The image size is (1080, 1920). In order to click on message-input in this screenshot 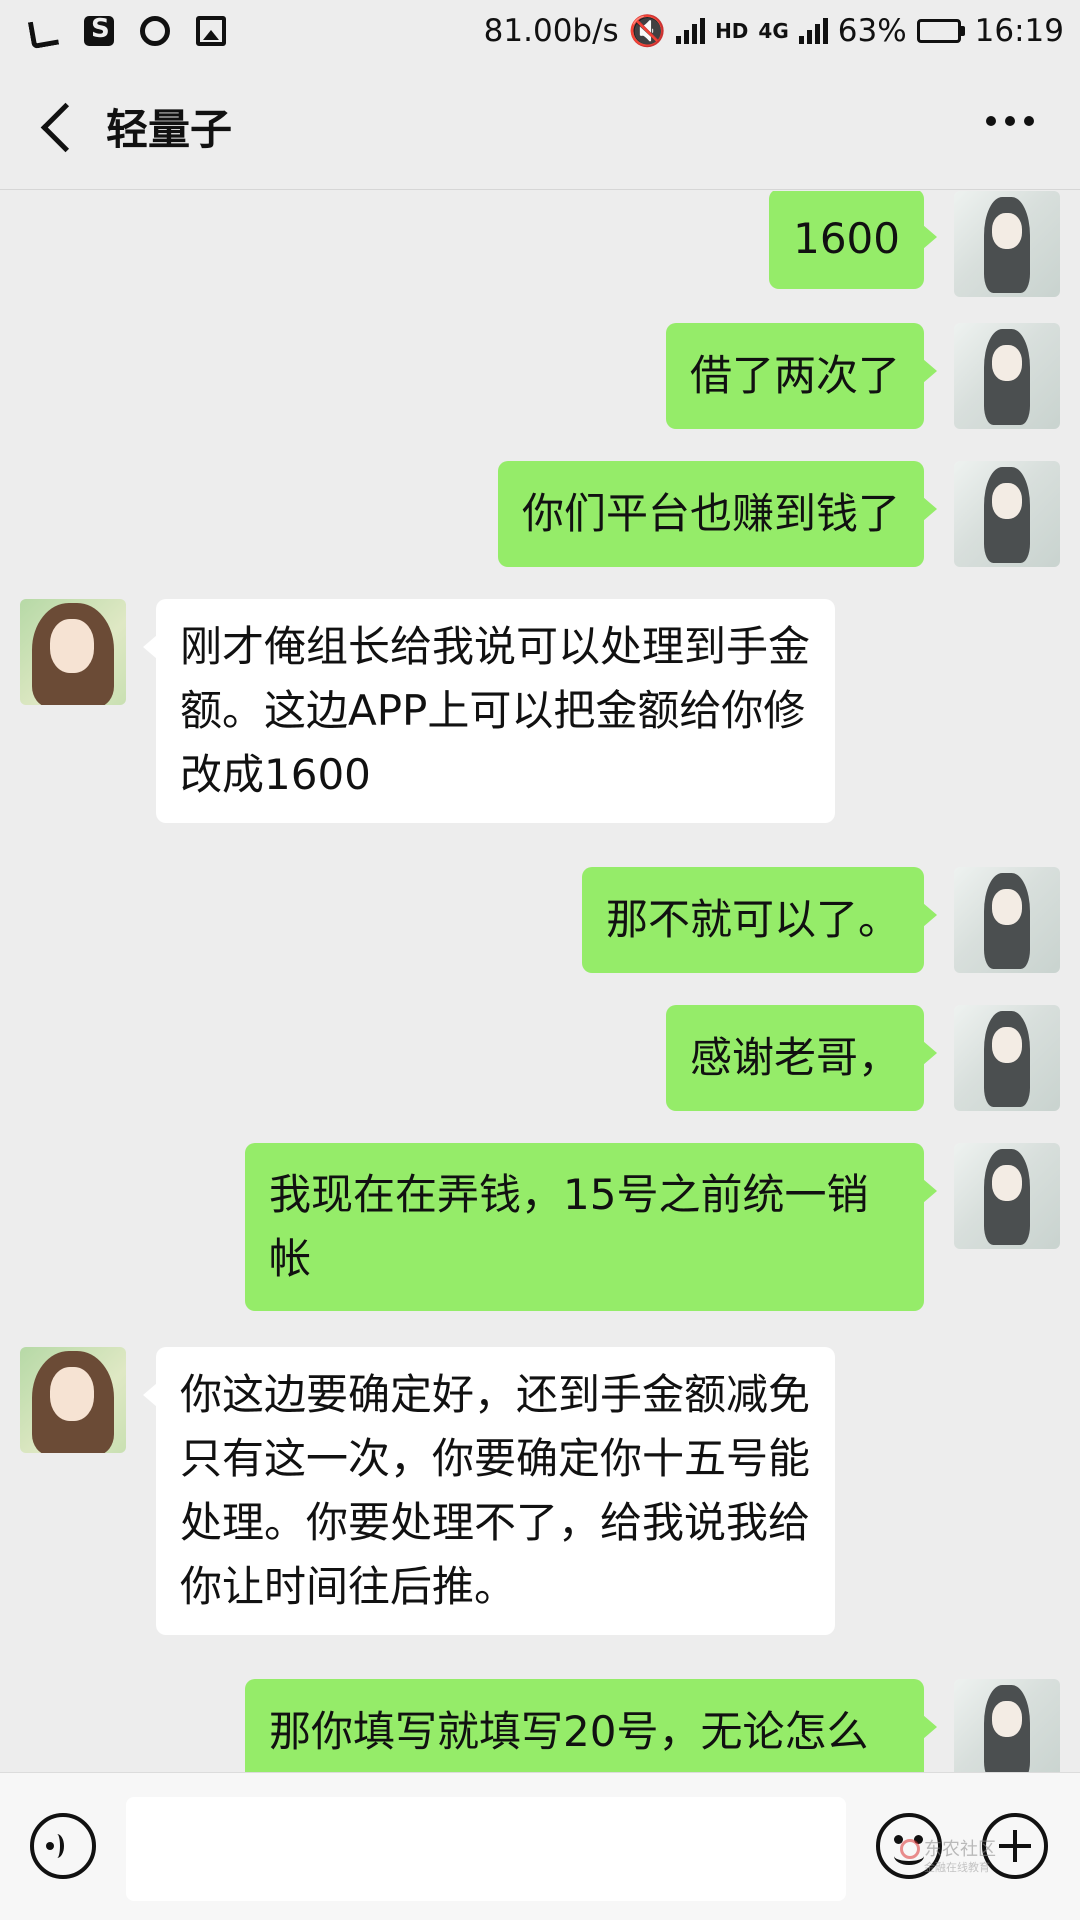, I will do `click(486, 1849)`.